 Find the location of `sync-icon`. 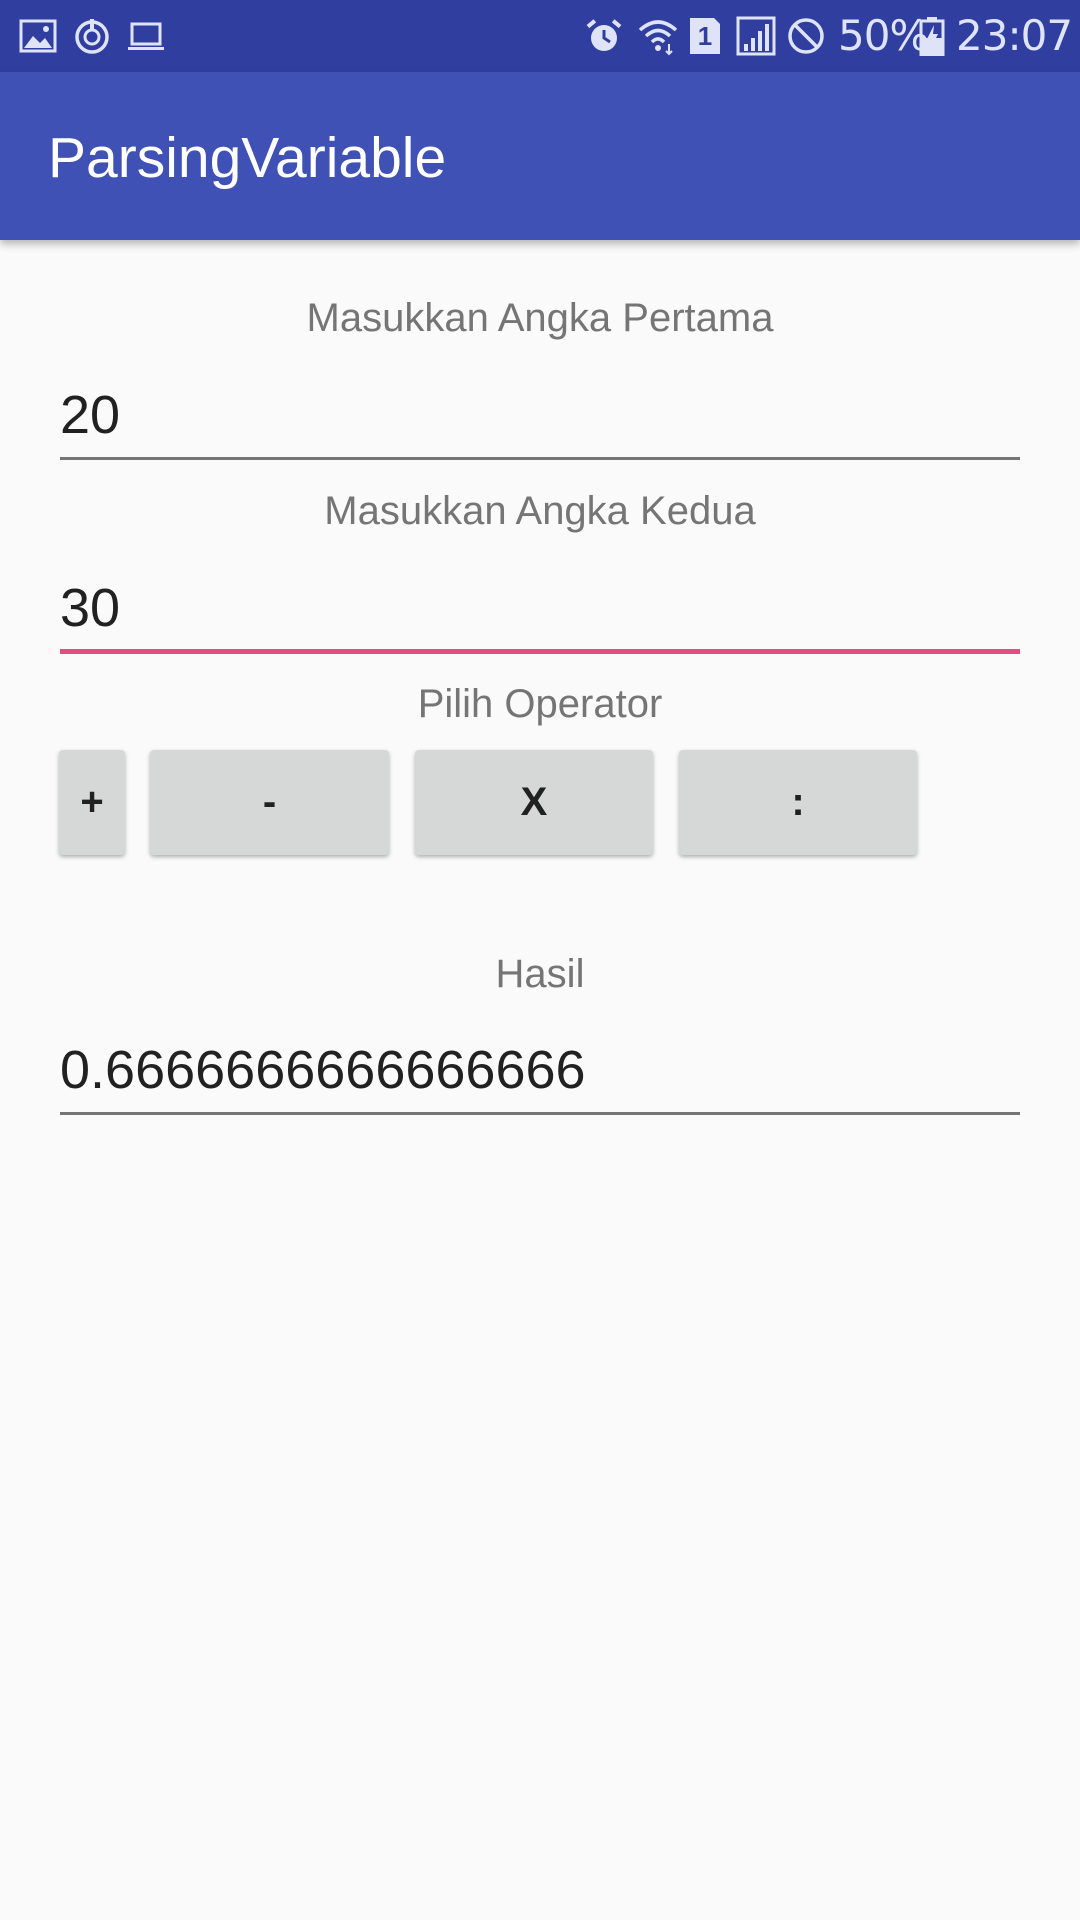

sync-icon is located at coordinates (92, 36).